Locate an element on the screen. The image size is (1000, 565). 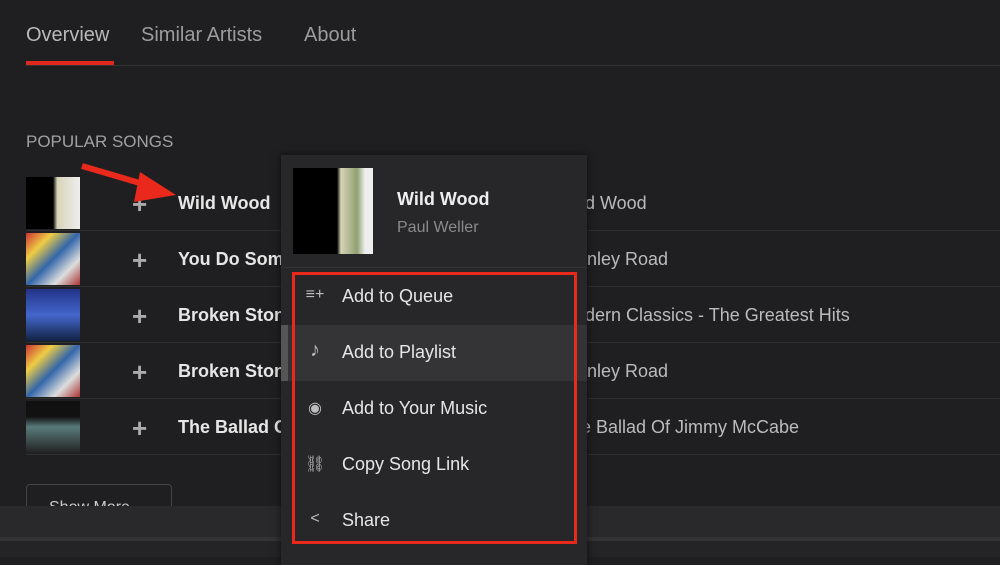
menu-song-title: Wild Wood is located at coordinates (443, 199).